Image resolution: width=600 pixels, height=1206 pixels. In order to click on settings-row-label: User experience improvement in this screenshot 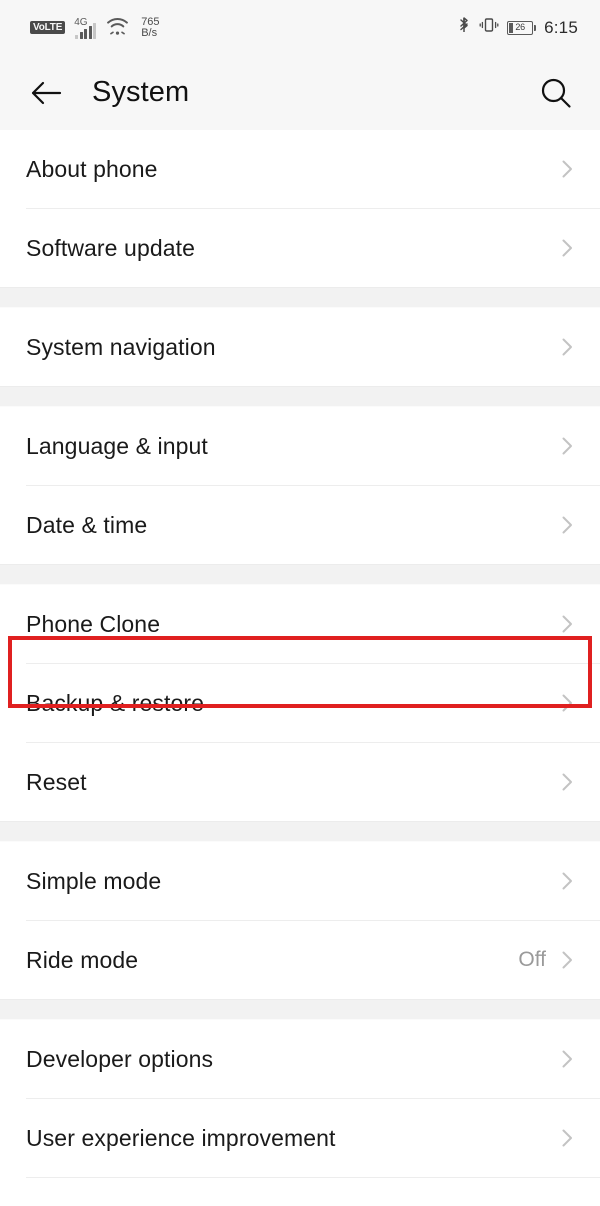, I will do `click(181, 1137)`.